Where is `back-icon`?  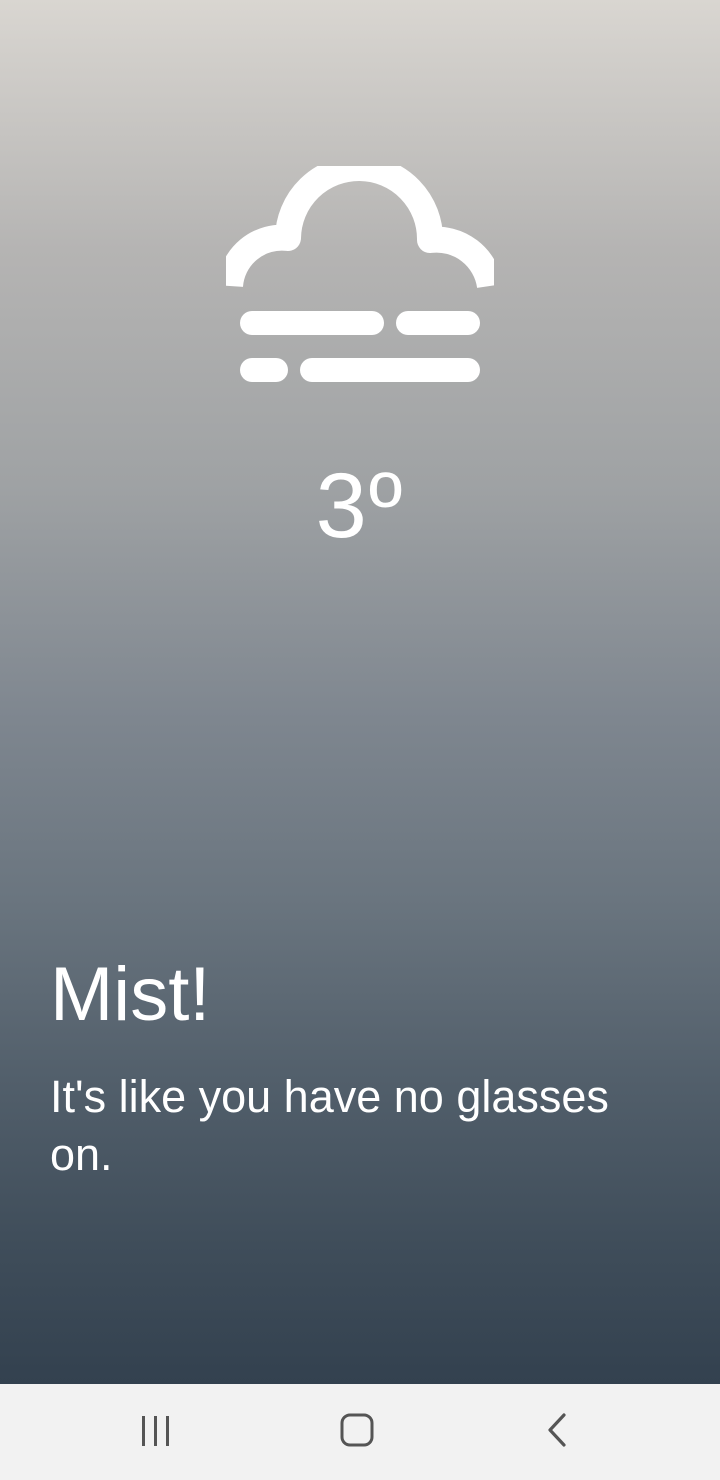
back-icon is located at coordinates (557, 1430).